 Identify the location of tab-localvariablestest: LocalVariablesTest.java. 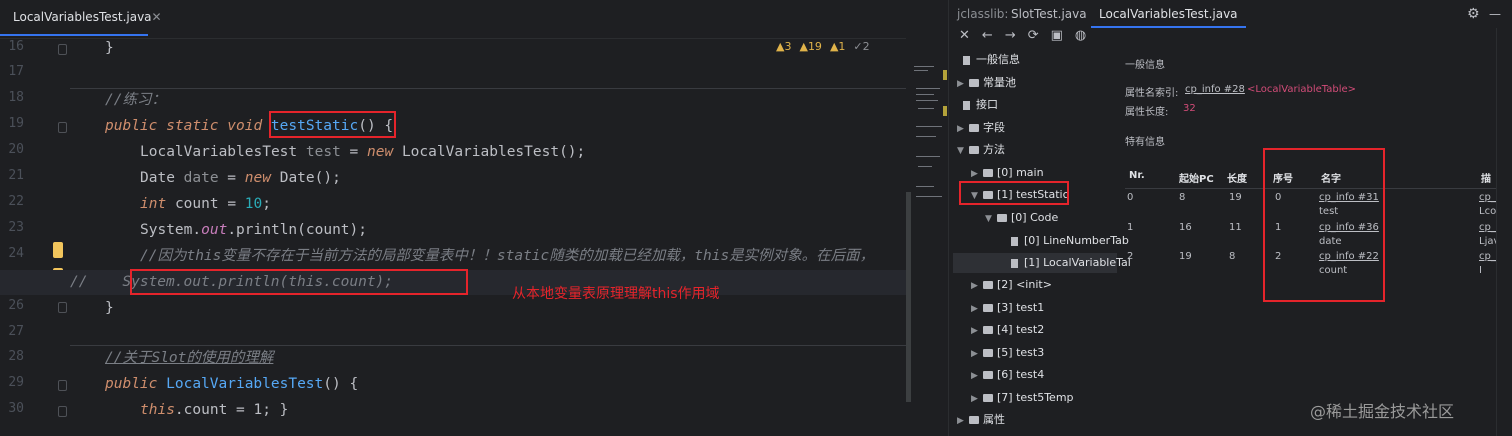
(1168, 14).